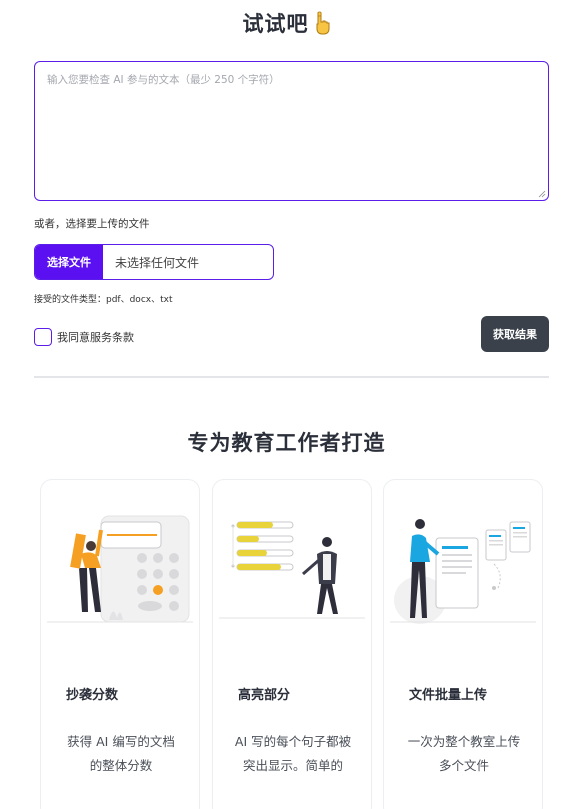 This screenshot has height=809, width=573. What do you see at coordinates (95, 337) in the screenshot?
I see `terms-label: 我同意服务条款` at bounding box center [95, 337].